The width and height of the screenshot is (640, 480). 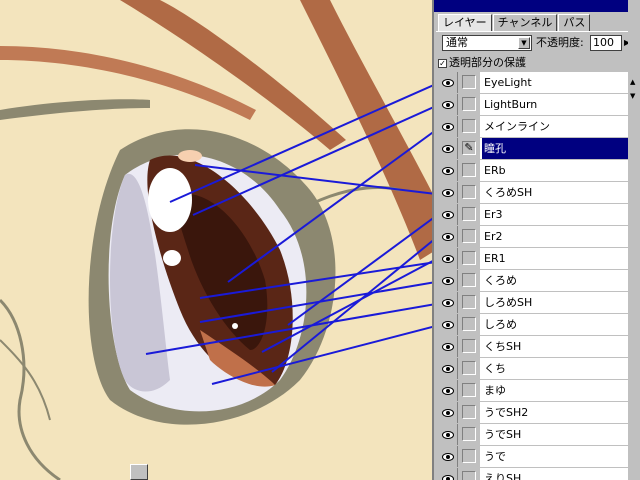 What do you see at coordinates (524, 43) in the screenshot?
I see `chevron-down-icon: ▼` at bounding box center [524, 43].